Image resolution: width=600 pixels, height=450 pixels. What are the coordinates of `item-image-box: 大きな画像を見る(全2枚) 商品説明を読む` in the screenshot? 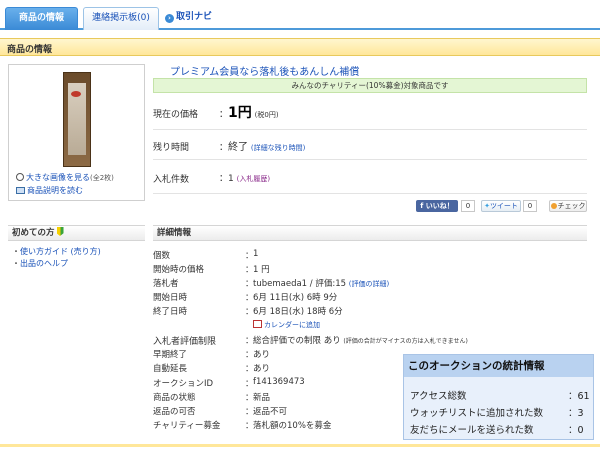 It's located at (76, 132).